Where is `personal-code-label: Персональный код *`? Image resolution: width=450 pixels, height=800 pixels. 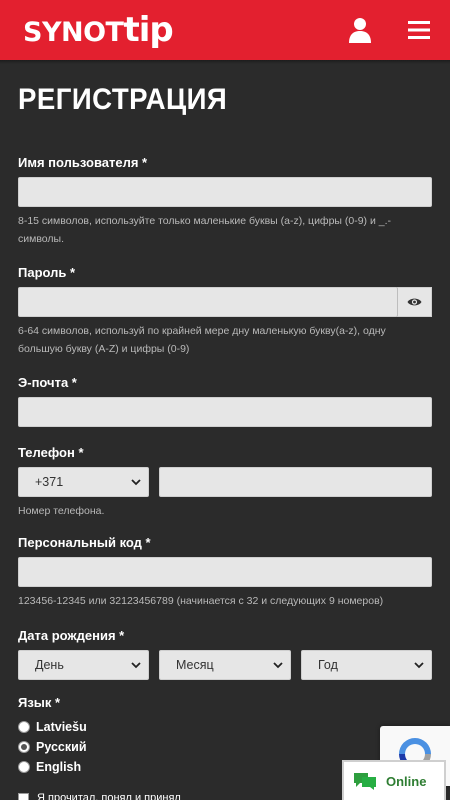
personal-code-label: Персональный код * is located at coordinates (84, 542).